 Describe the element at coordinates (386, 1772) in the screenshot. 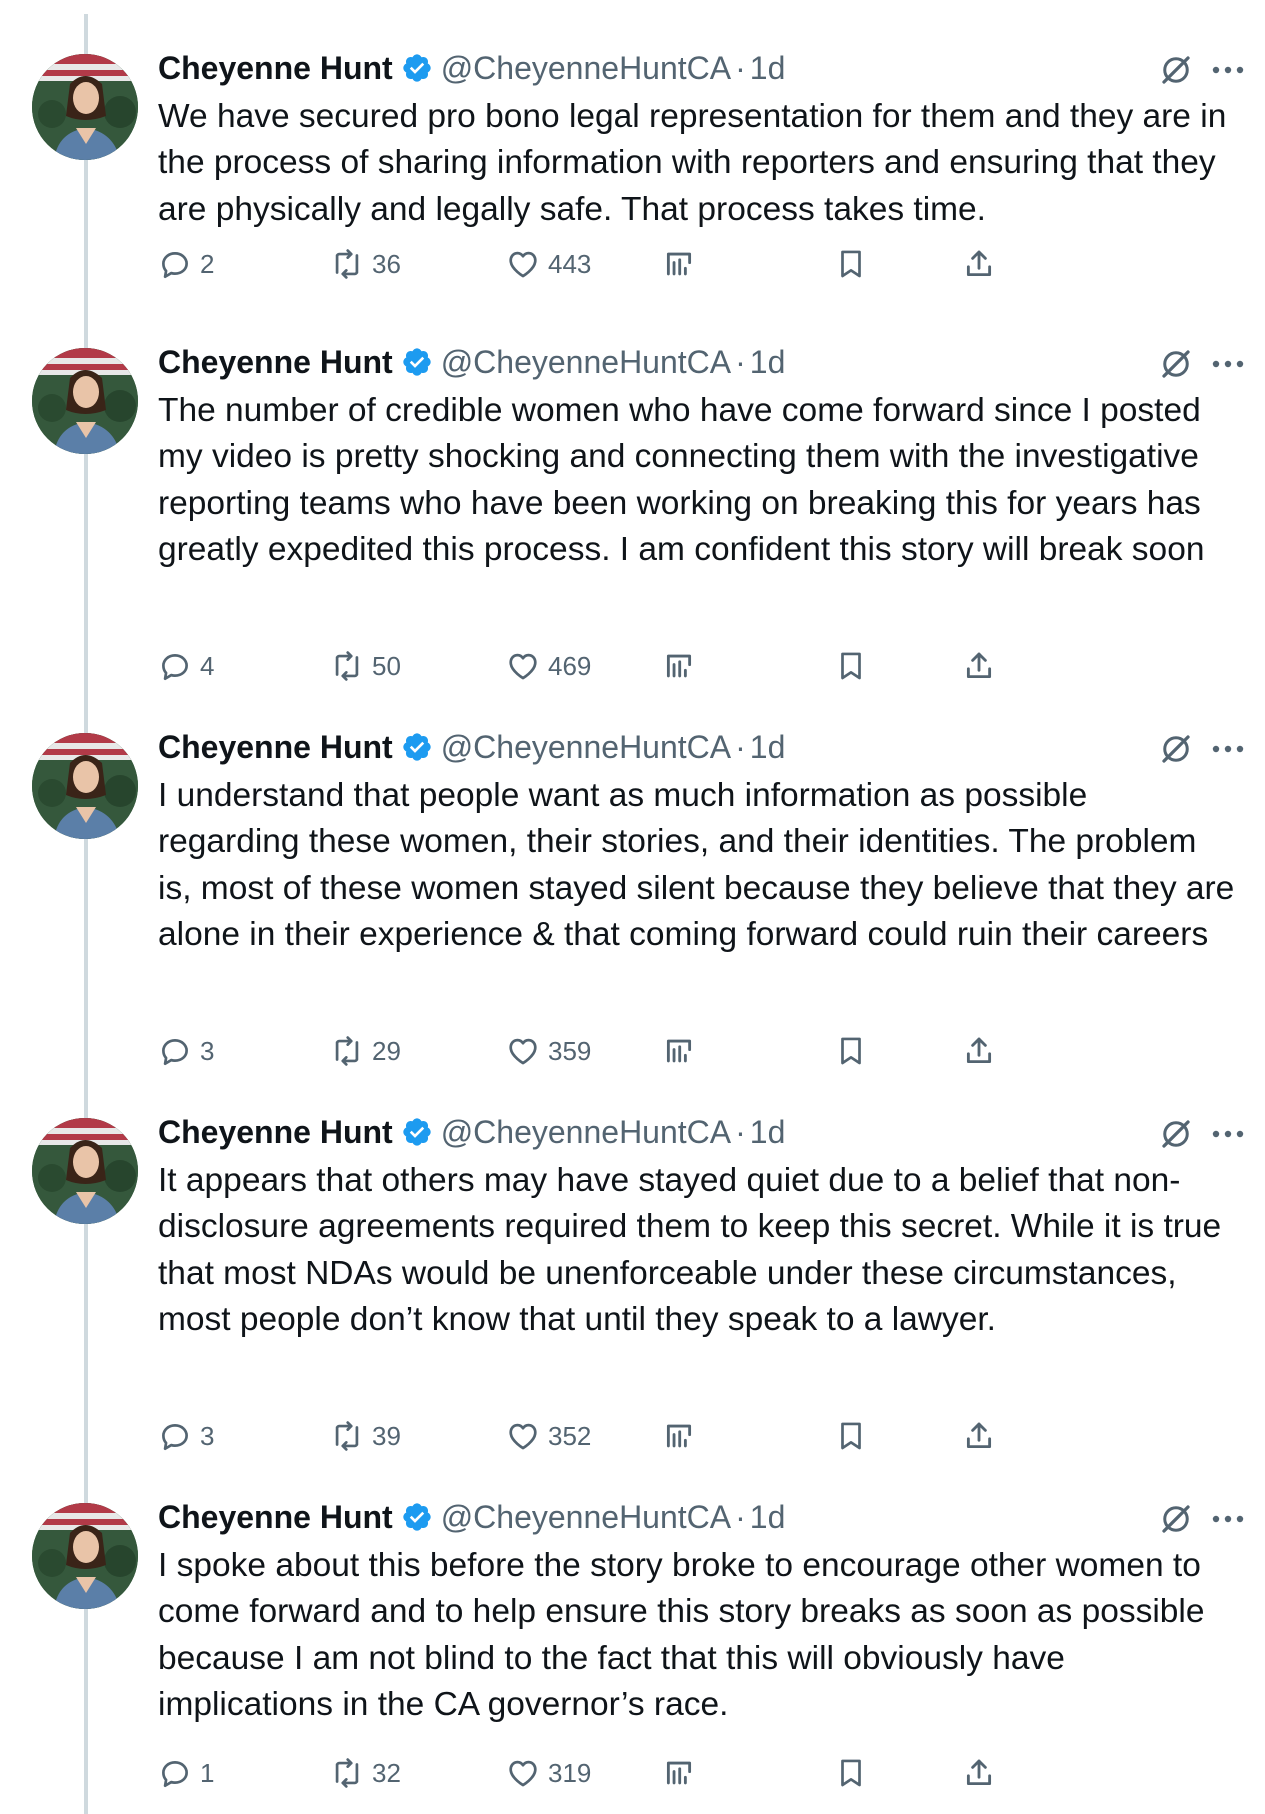

I see `repost-count: 32` at that location.